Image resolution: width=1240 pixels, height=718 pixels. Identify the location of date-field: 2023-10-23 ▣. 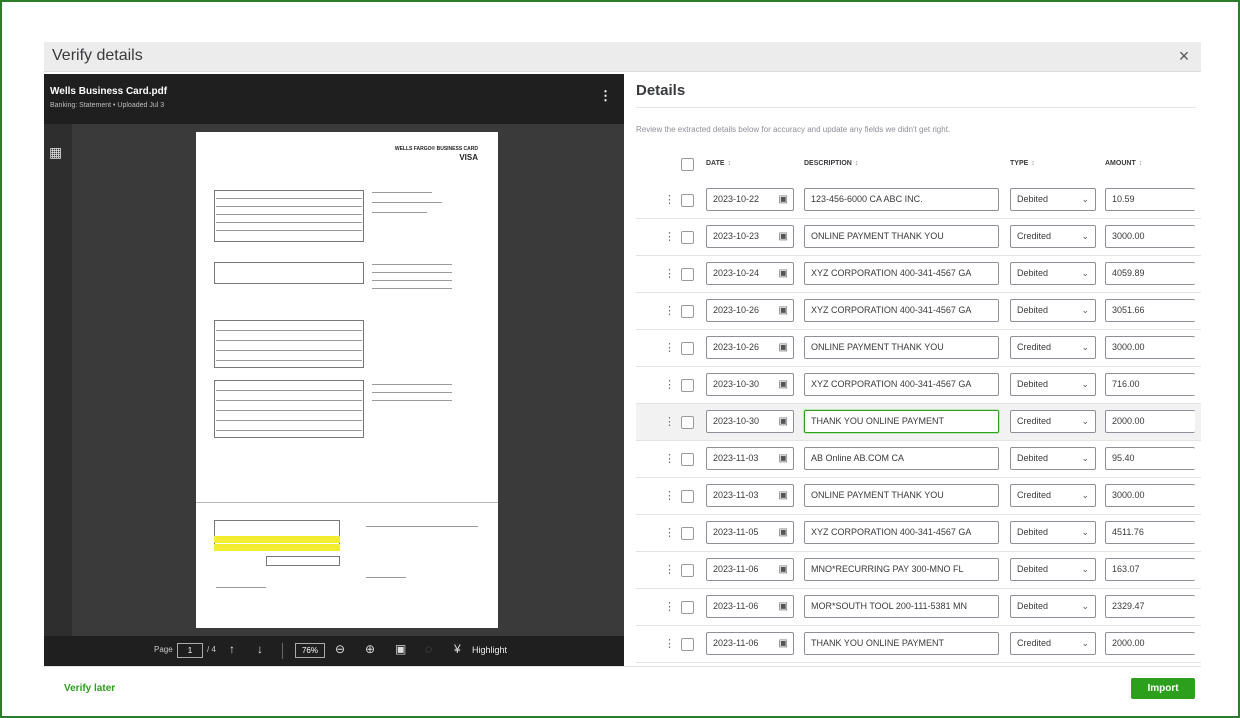
(750, 236).